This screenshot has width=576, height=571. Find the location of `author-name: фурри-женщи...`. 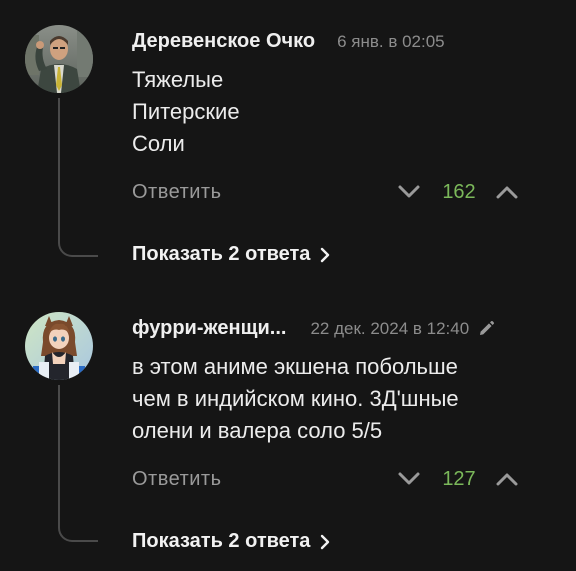

author-name: фурри-женщи... is located at coordinates (209, 328).